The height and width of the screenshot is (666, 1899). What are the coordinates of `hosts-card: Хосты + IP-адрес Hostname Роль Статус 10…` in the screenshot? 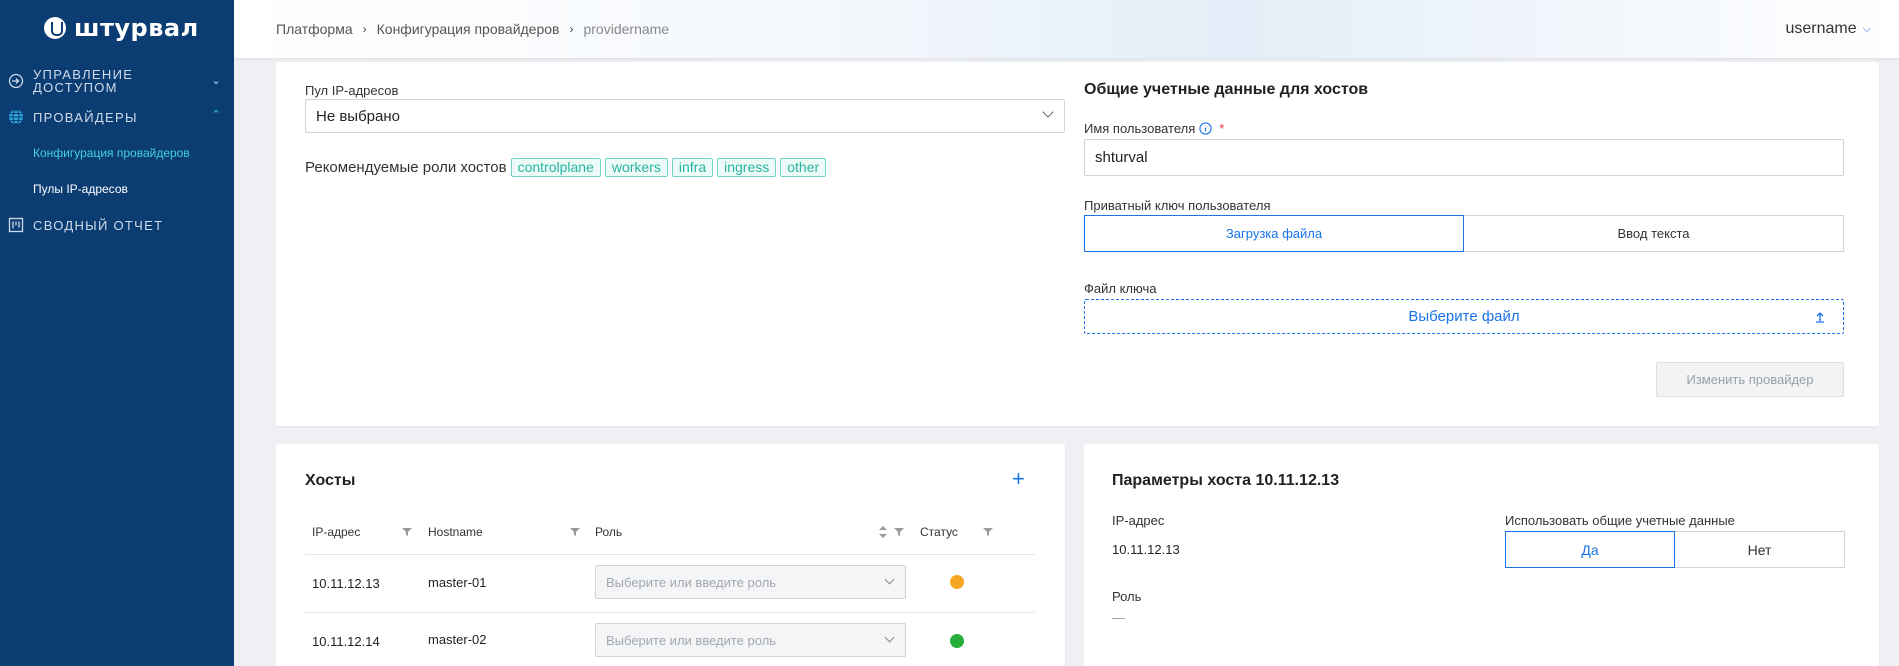 It's located at (670, 555).